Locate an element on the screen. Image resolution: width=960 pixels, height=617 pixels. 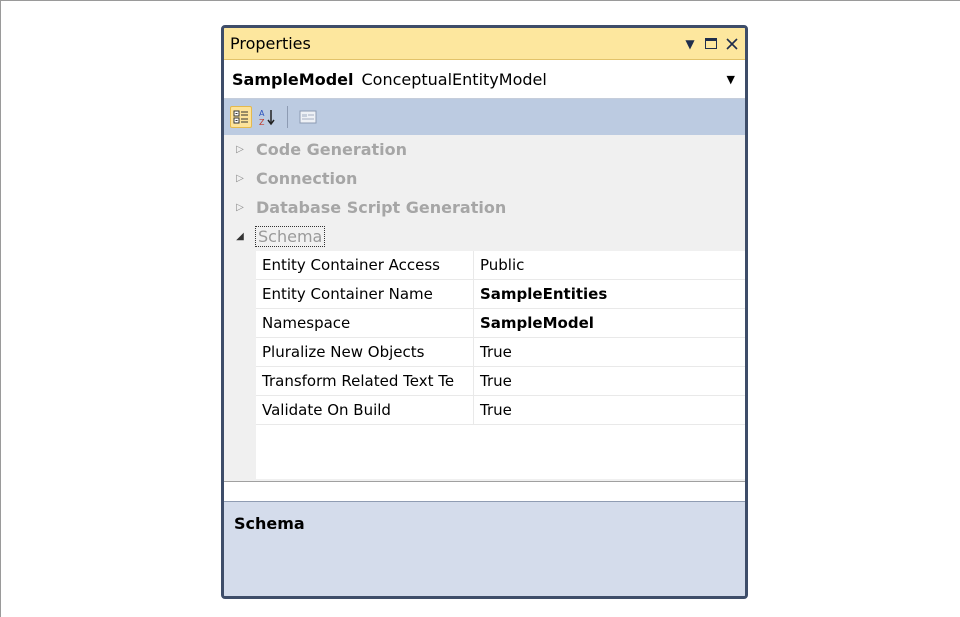
property-name: Entity Container Name is located at coordinates (365, 294).